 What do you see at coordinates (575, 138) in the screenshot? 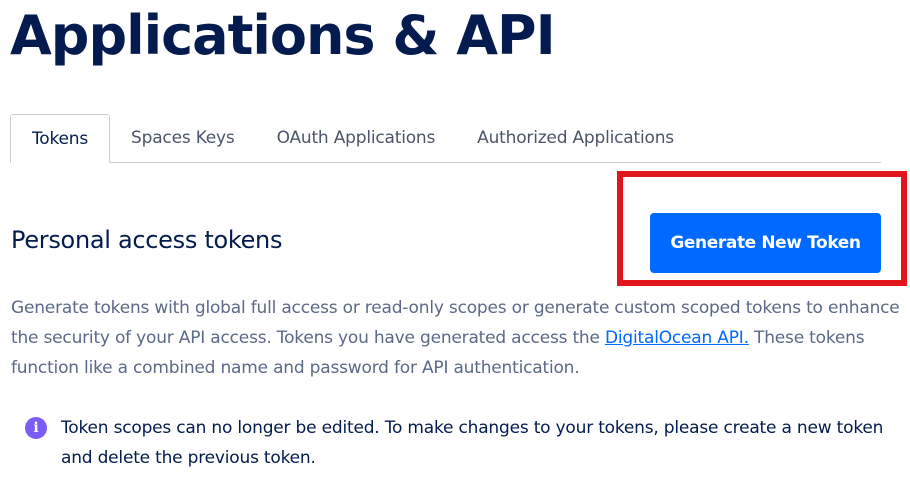
I see `tab-authorized-applications: Authorized Applications` at bounding box center [575, 138].